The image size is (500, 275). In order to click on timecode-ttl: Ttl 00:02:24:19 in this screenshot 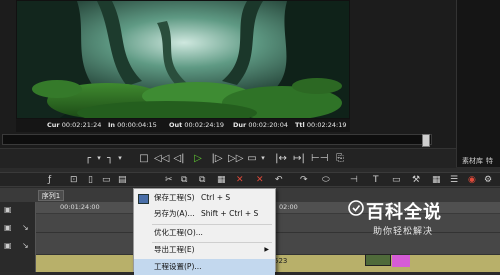, I will do `click(321, 125)`.